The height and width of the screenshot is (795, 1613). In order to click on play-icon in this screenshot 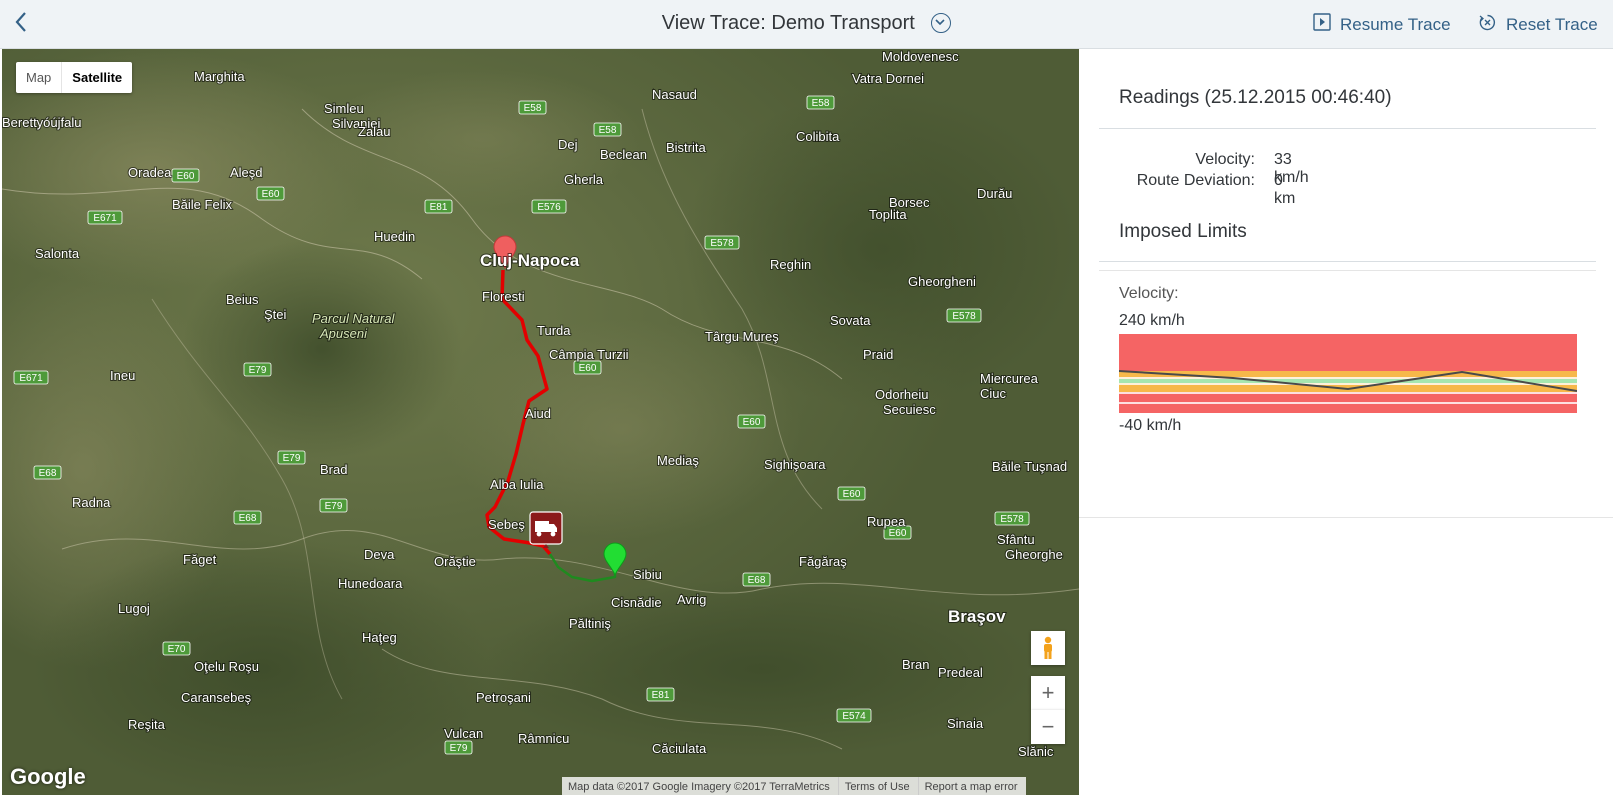, I will do `click(1322, 24)`.